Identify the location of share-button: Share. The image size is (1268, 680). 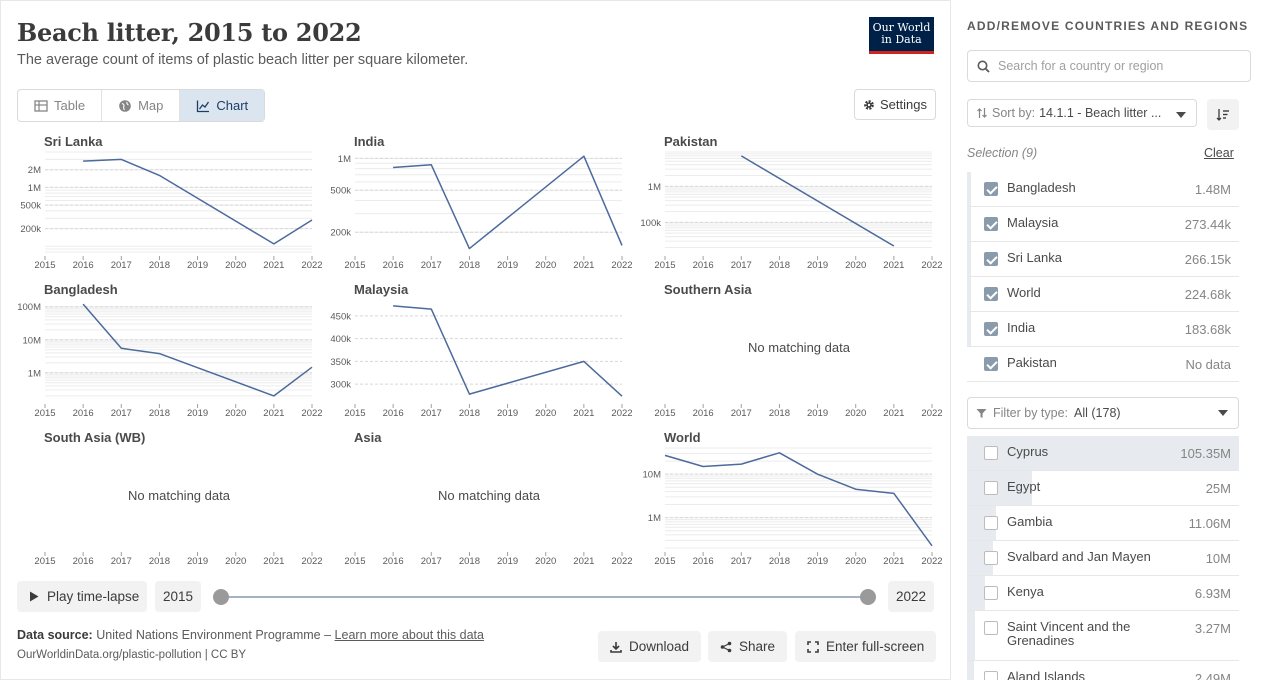
(748, 646).